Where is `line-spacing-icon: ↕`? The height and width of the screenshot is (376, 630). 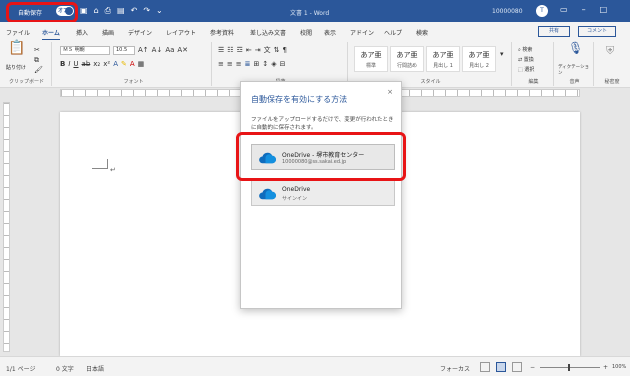
line-spacing-icon: ↕ is located at coordinates (265, 64).